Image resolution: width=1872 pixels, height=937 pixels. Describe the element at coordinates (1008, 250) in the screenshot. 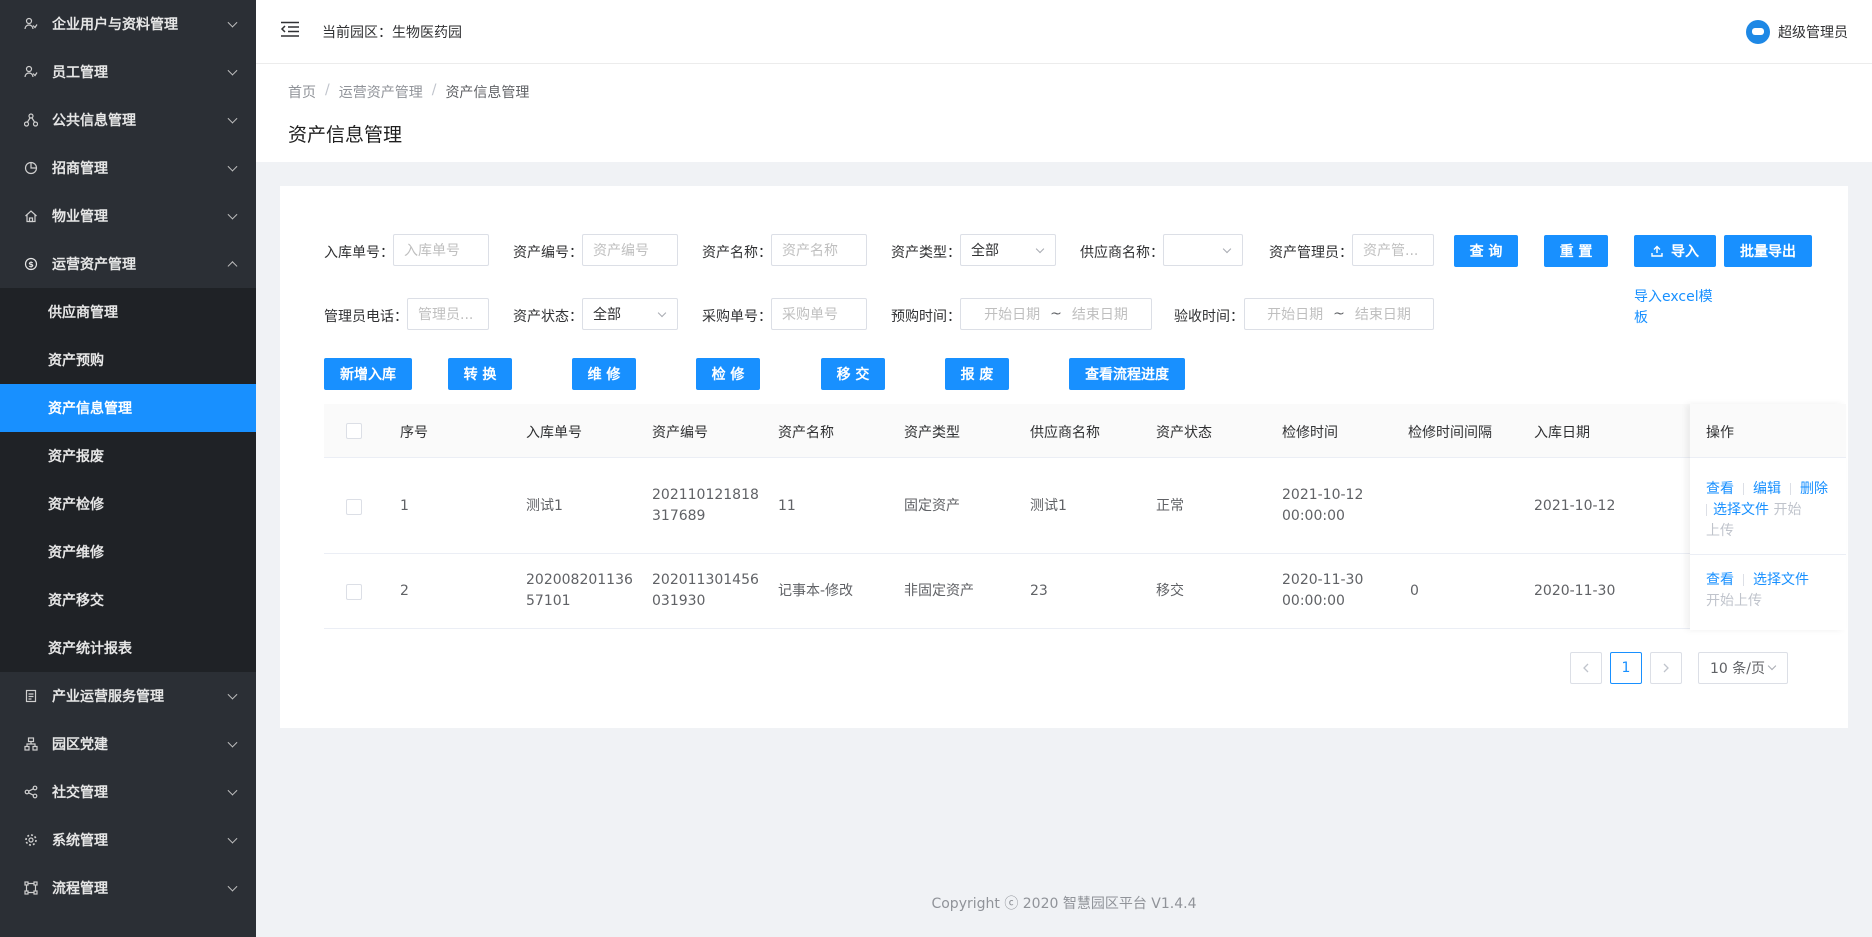

I see `asset-type-select: 全部` at that location.